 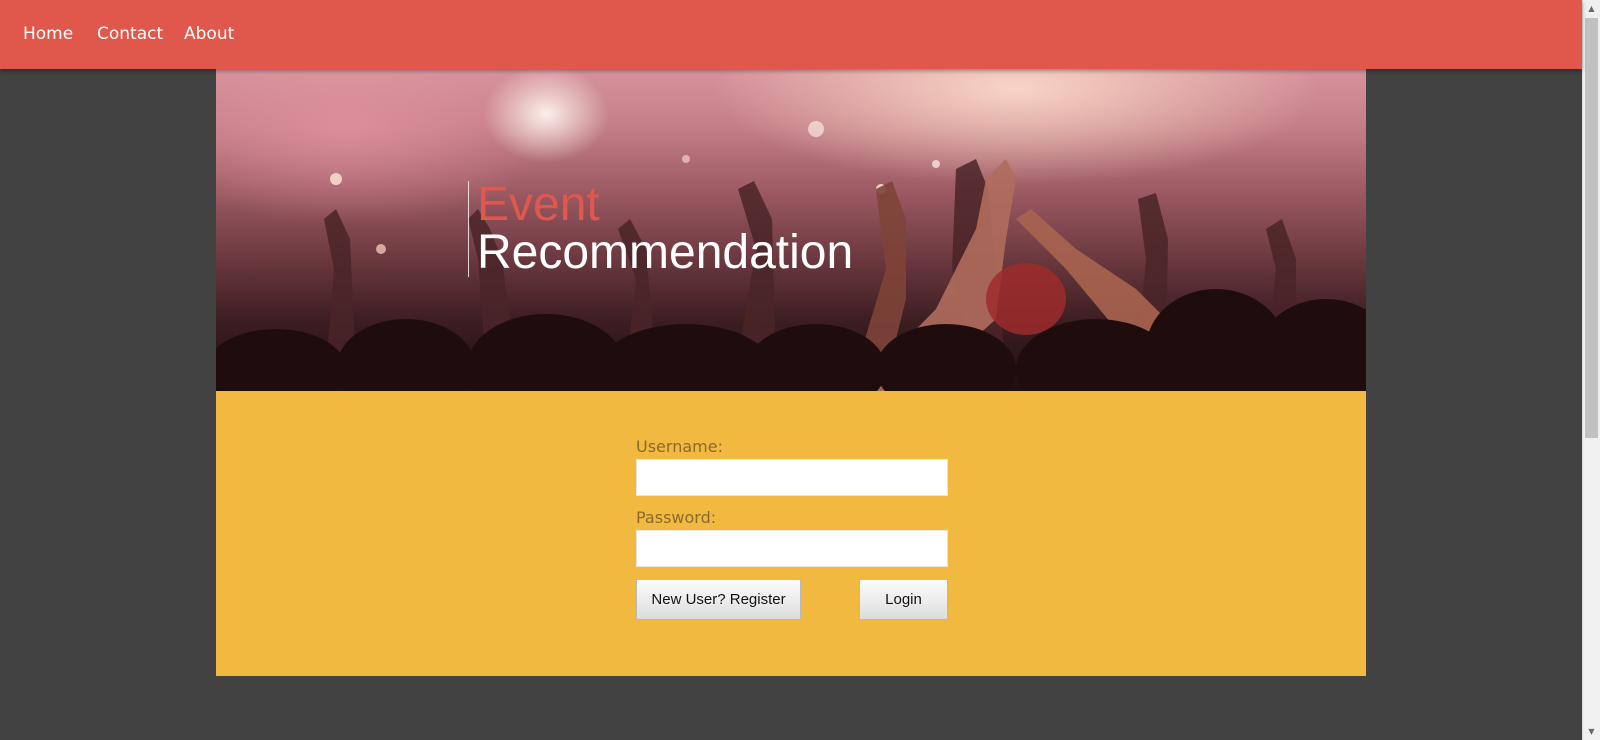 What do you see at coordinates (538, 204) in the screenshot?
I see `hero-title-accent: Event` at bounding box center [538, 204].